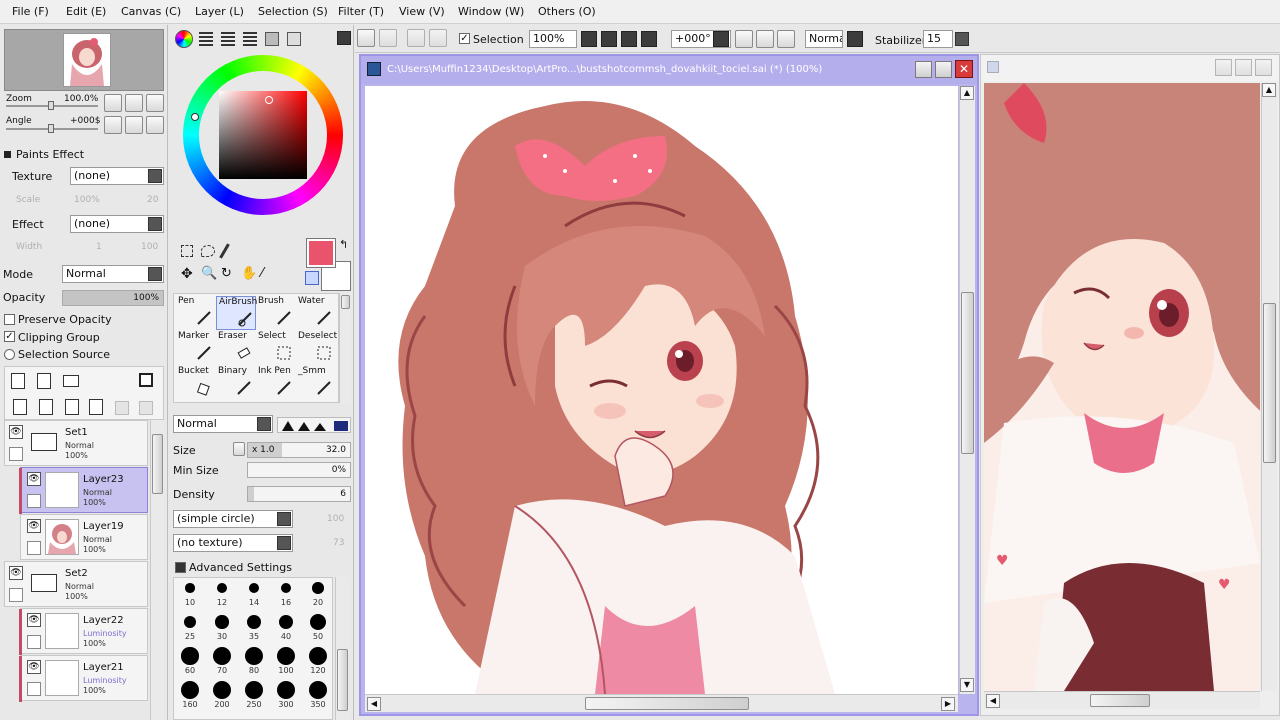 Image resolution: width=1280 pixels, height=720 pixels. Describe the element at coordinates (786, 39) in the screenshot. I see `flip-horizontal-icon` at that location.